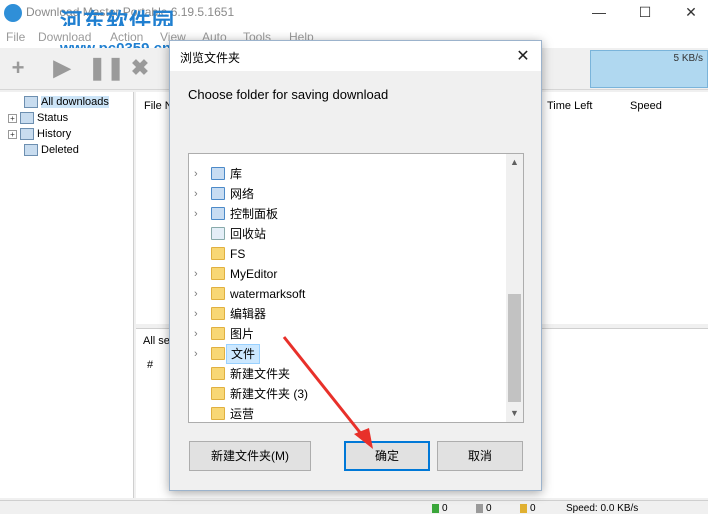  I want to click on folder-item: › 编辑器, so click(348, 314).